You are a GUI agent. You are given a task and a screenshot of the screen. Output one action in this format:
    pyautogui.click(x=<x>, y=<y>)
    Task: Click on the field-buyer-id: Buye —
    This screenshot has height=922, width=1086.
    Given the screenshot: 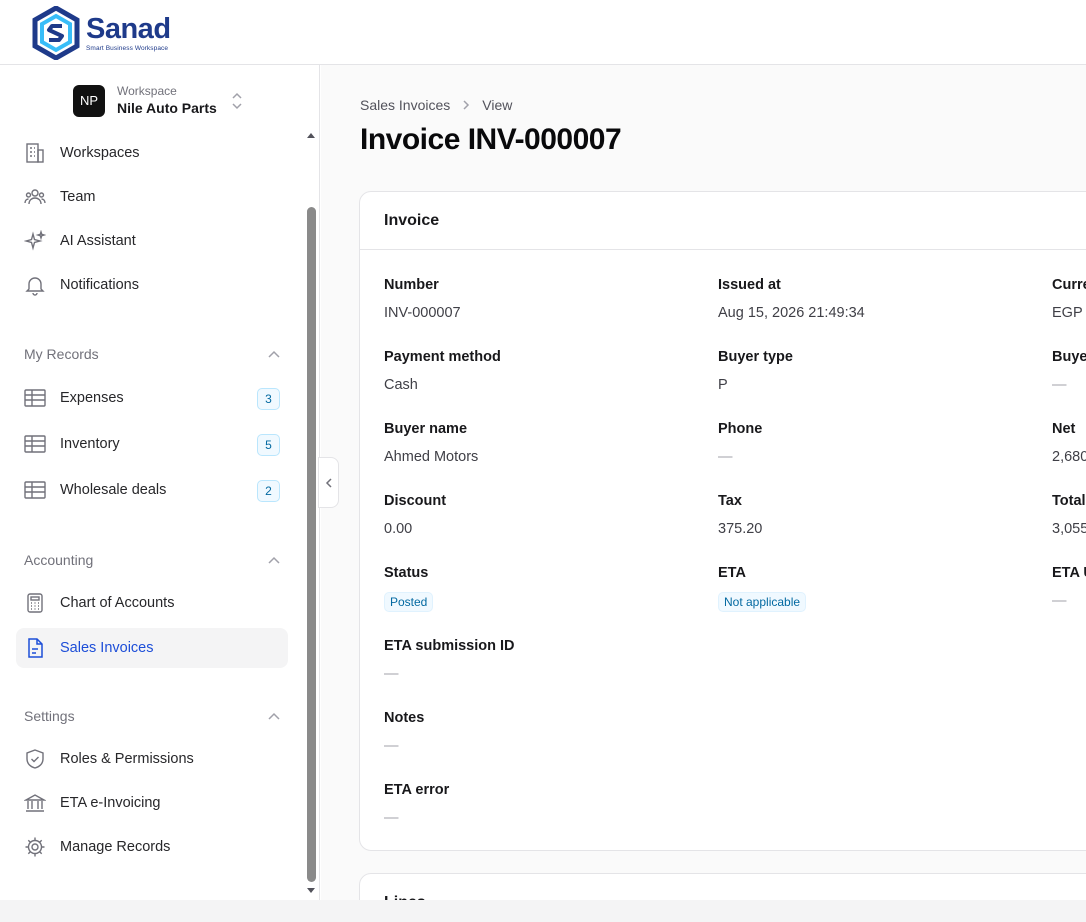 What is the action you would take?
    pyautogui.click(x=1069, y=371)
    